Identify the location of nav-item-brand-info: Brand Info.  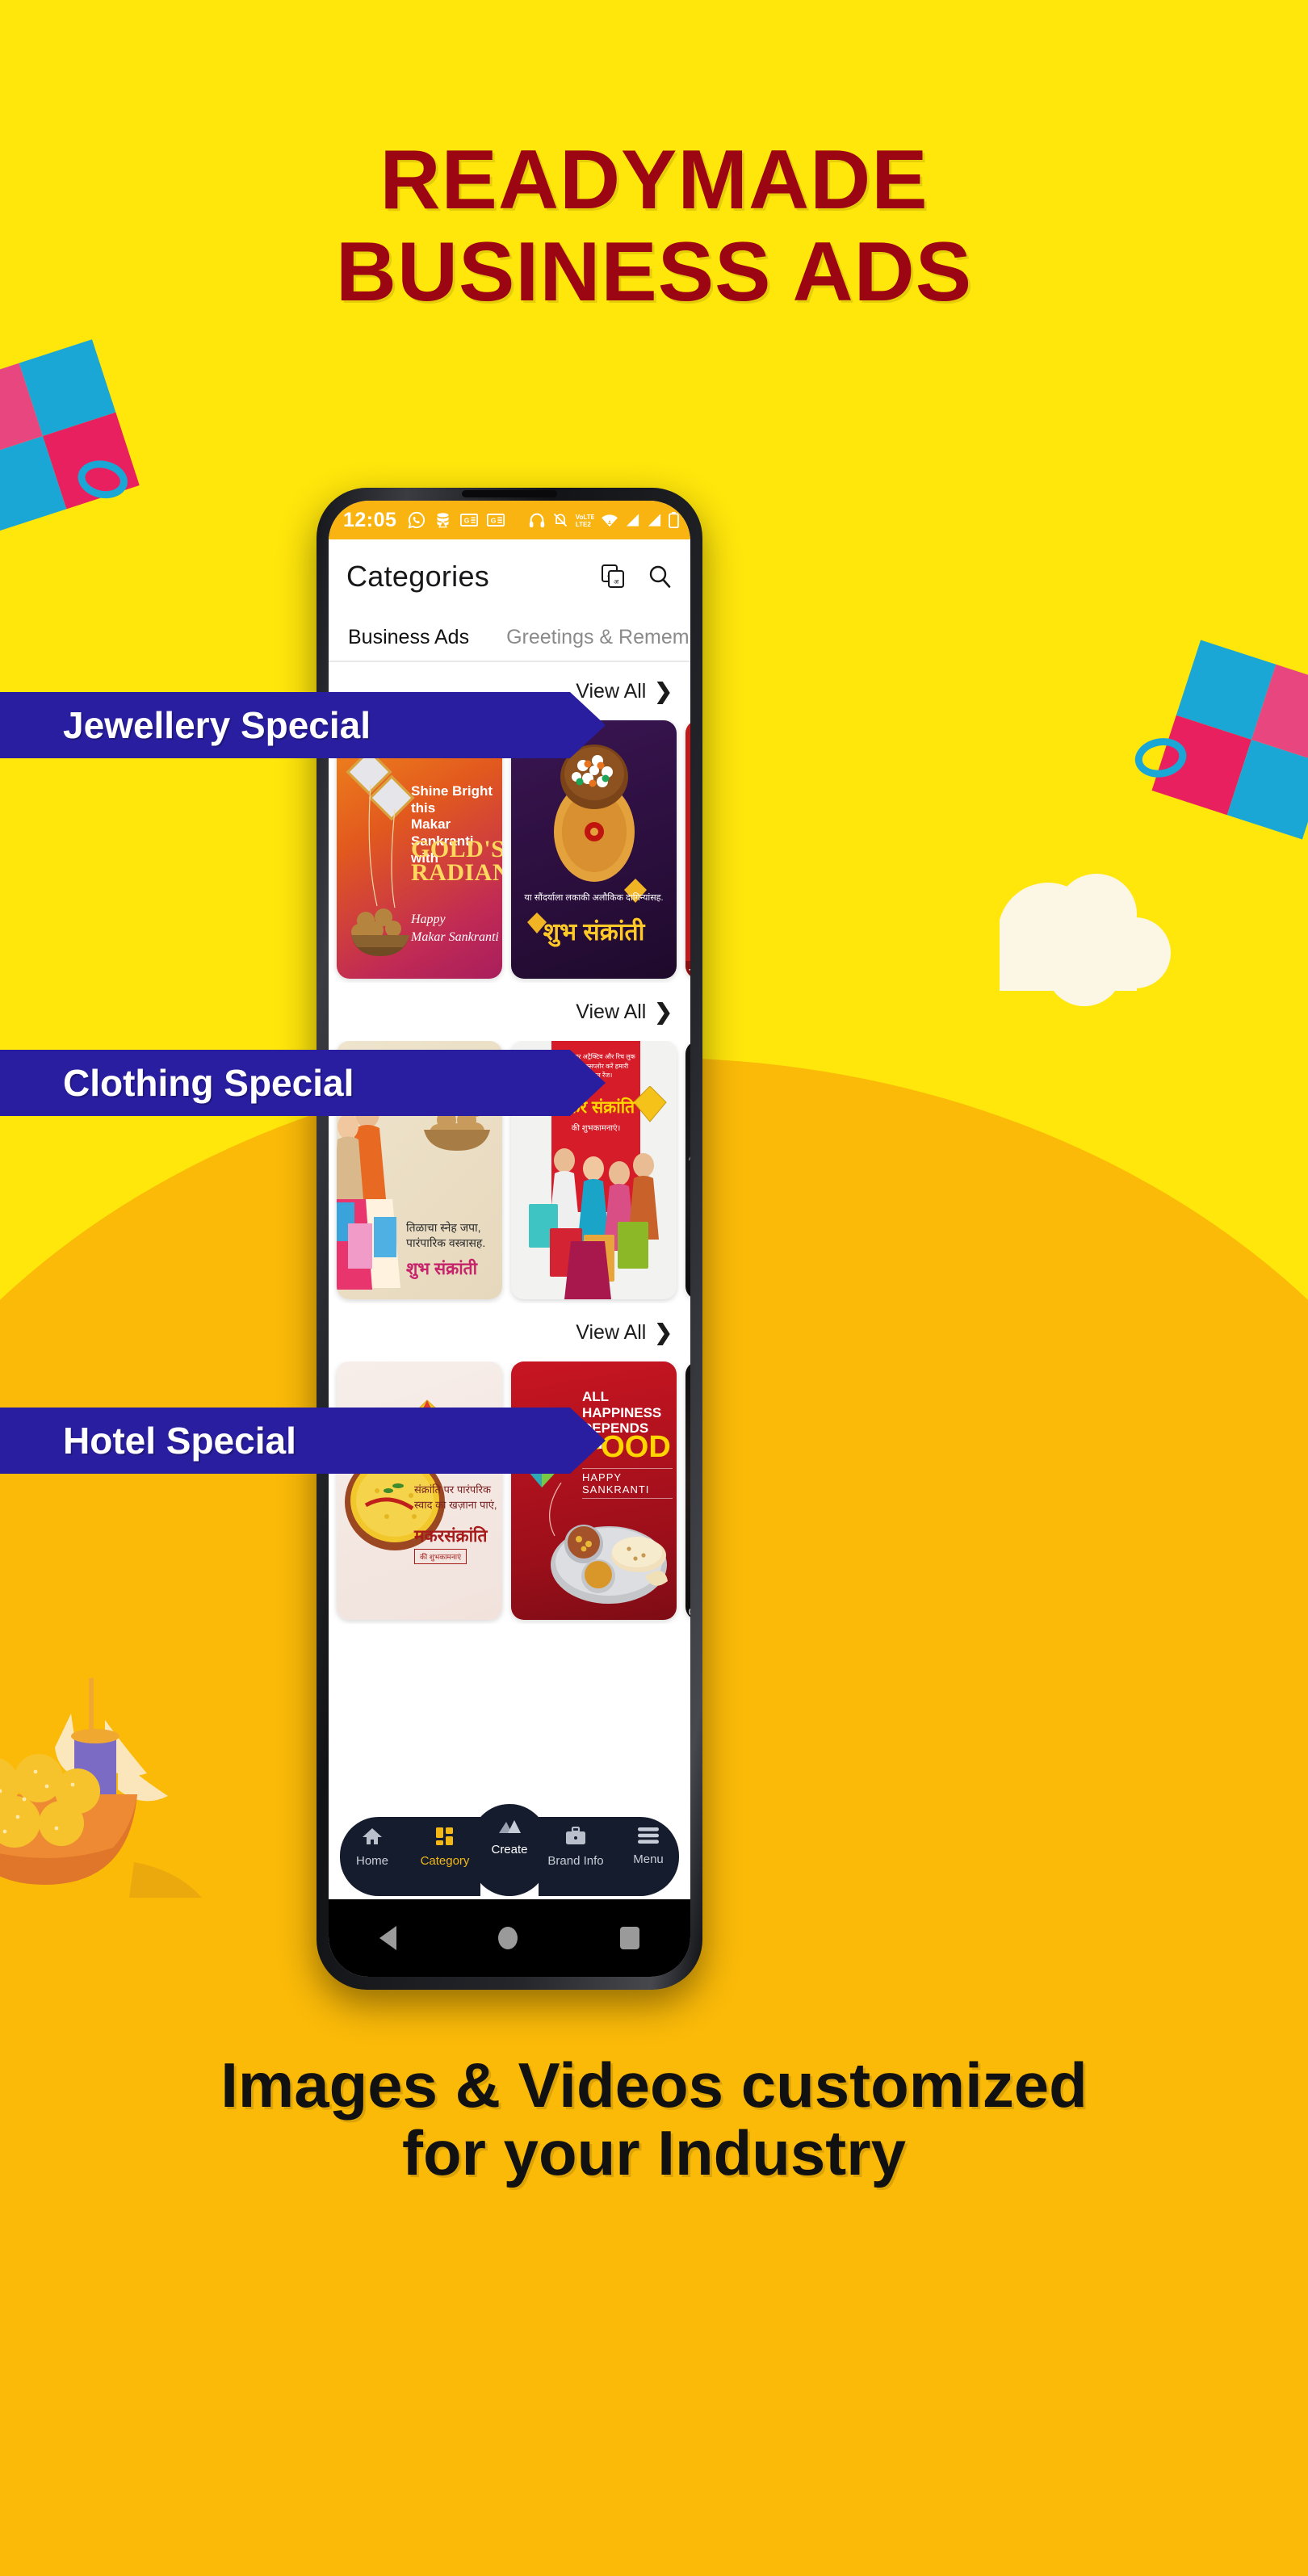
(575, 1847).